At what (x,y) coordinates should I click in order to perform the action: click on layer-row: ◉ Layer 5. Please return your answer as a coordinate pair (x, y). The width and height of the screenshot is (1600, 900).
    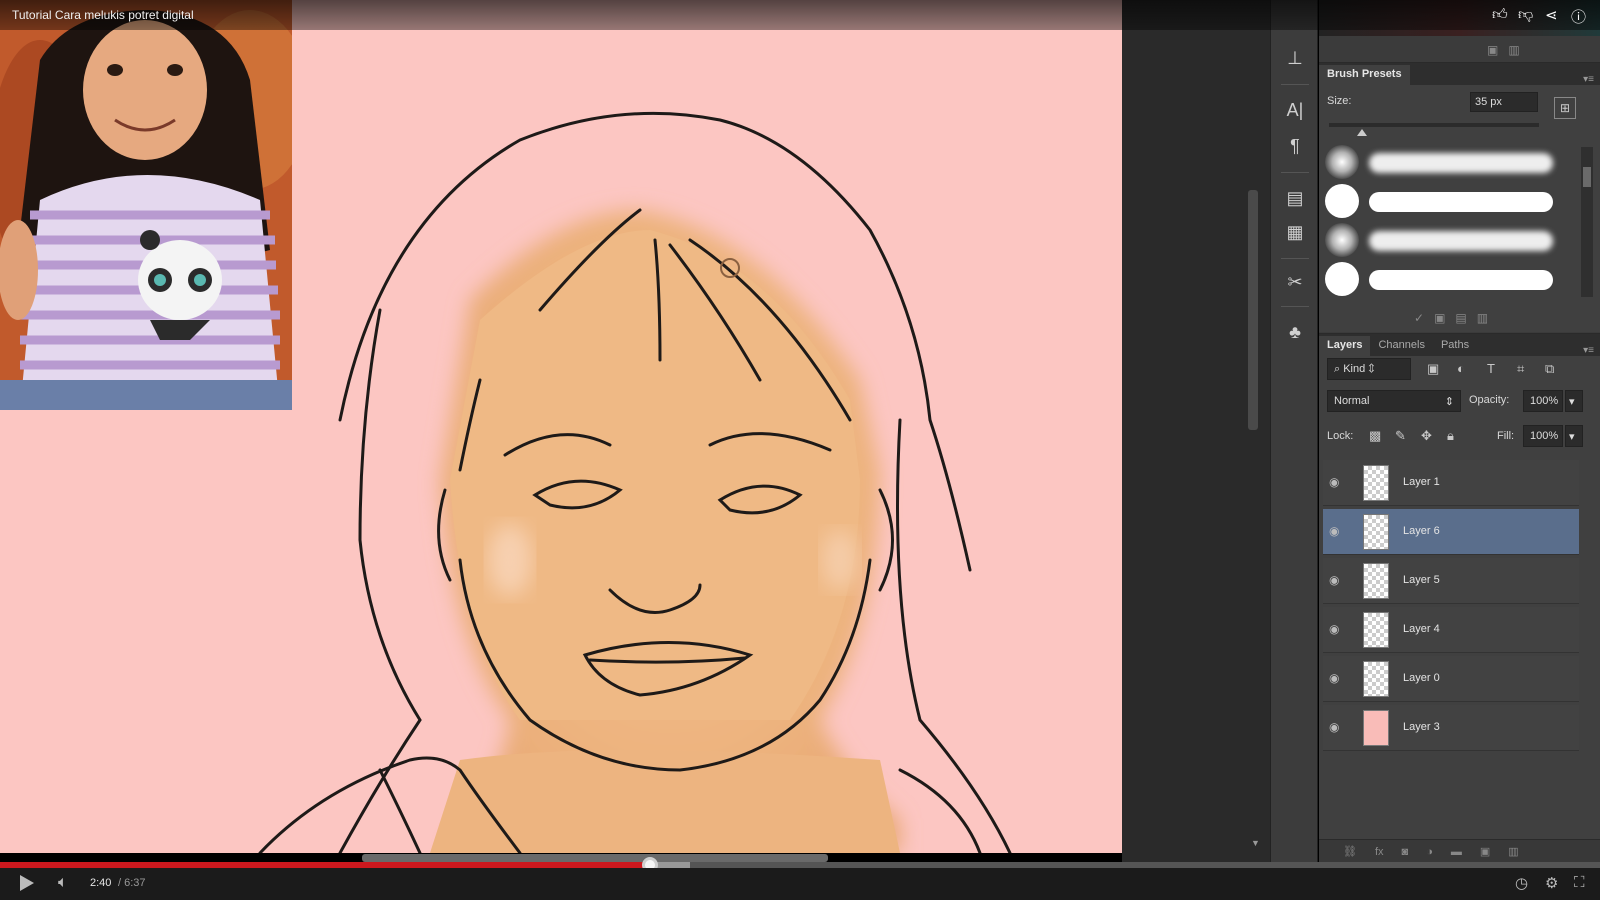
    Looking at the image, I should click on (1451, 581).